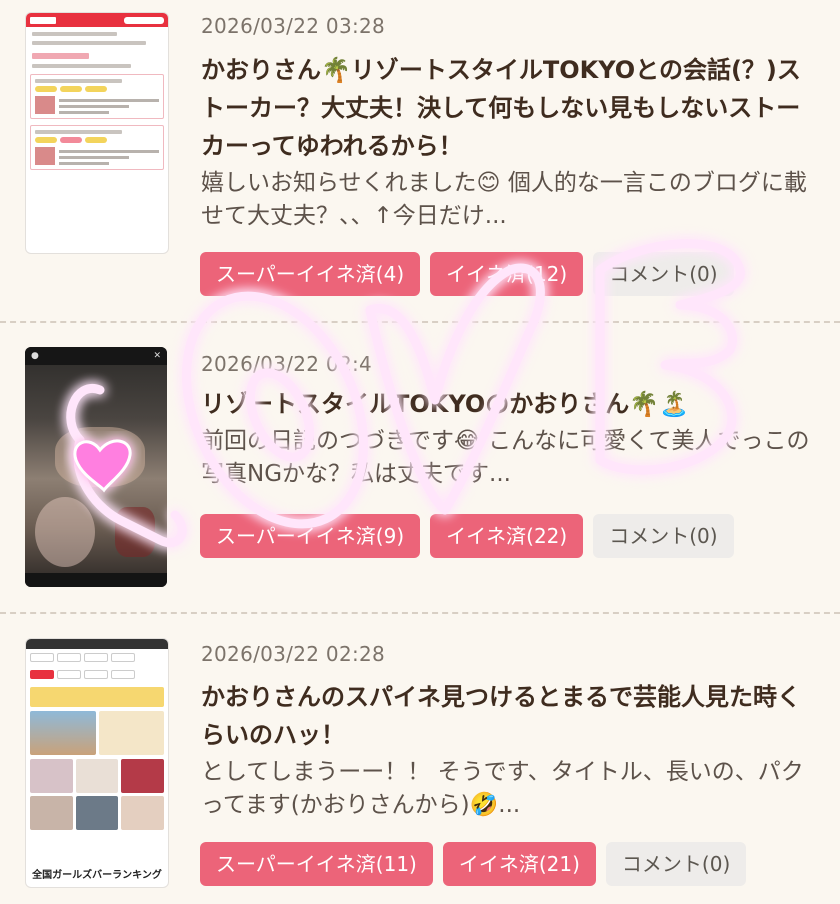 Image resolution: width=840 pixels, height=904 pixels. I want to click on like-button: イイネ済(22), so click(507, 536).